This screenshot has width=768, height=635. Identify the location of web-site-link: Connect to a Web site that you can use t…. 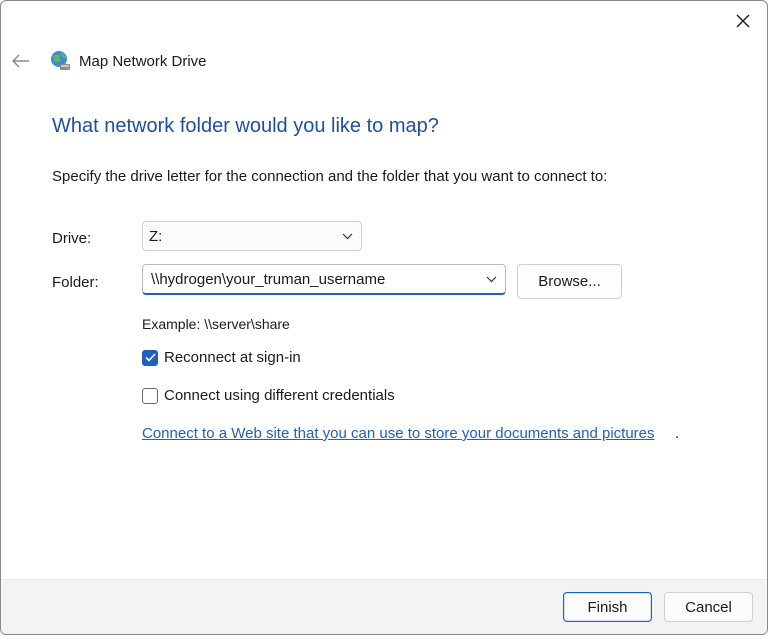
(398, 433).